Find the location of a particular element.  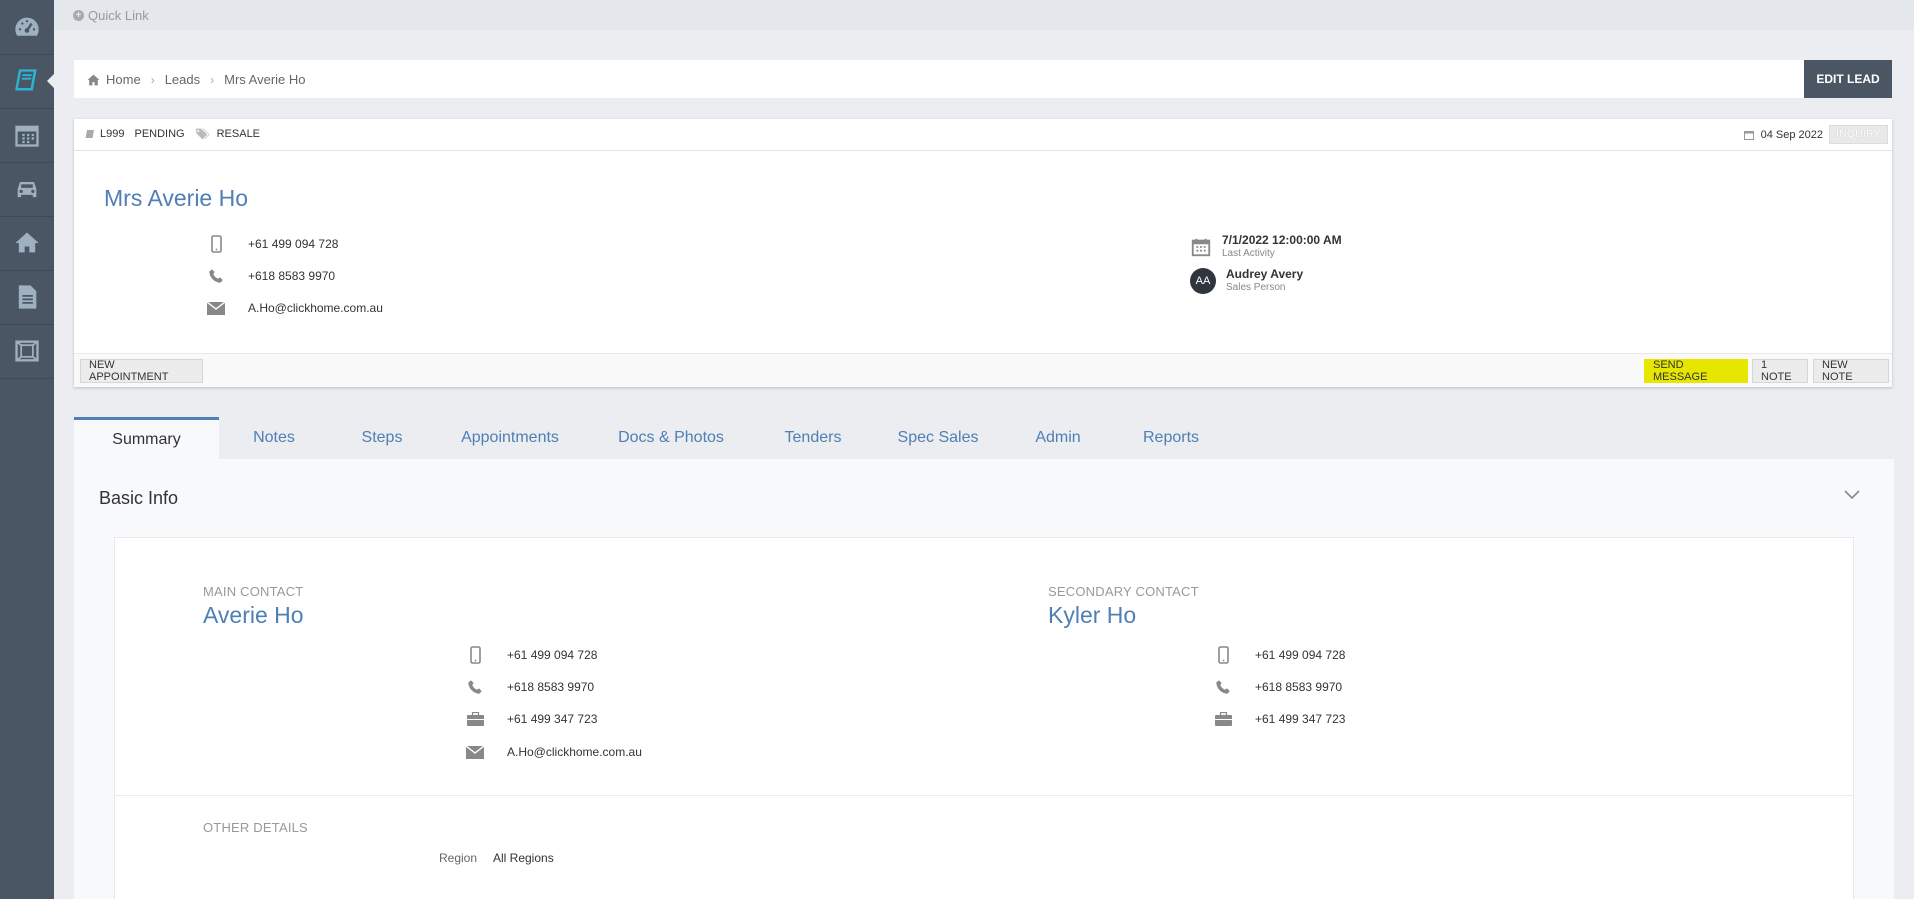

last-activity-label: Last Activity is located at coordinates (1248, 253).